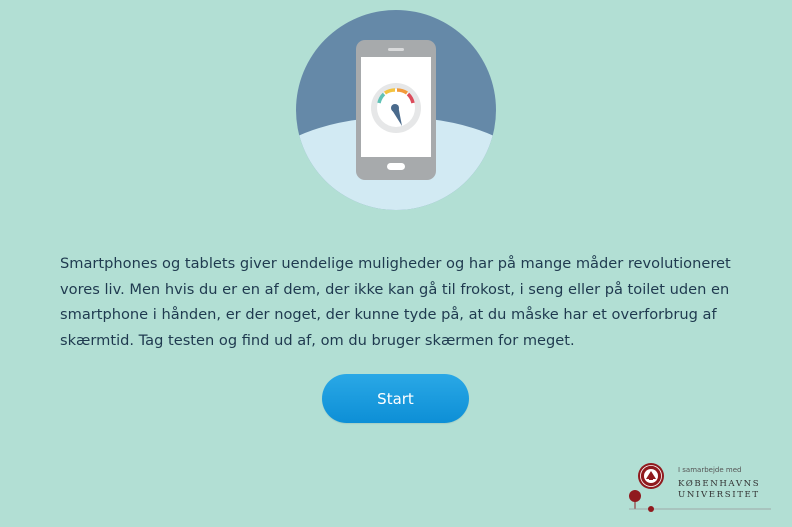 The height and width of the screenshot is (527, 792). I want to click on university-name: KØBENHAVNS UNIVERSITET, so click(719, 490).